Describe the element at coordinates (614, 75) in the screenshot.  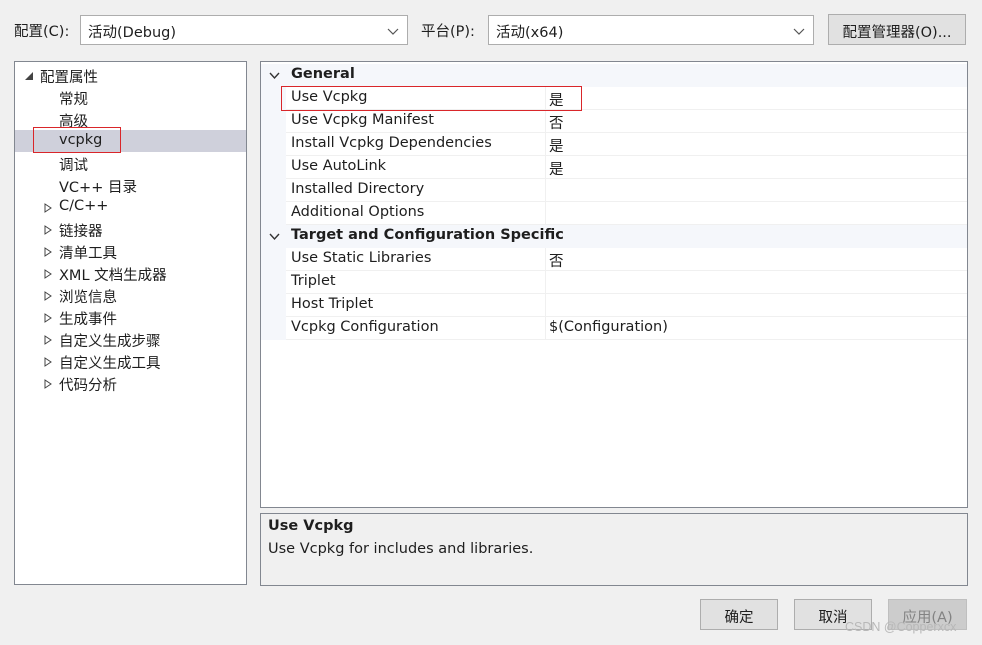
I see `grid-category: General` at that location.